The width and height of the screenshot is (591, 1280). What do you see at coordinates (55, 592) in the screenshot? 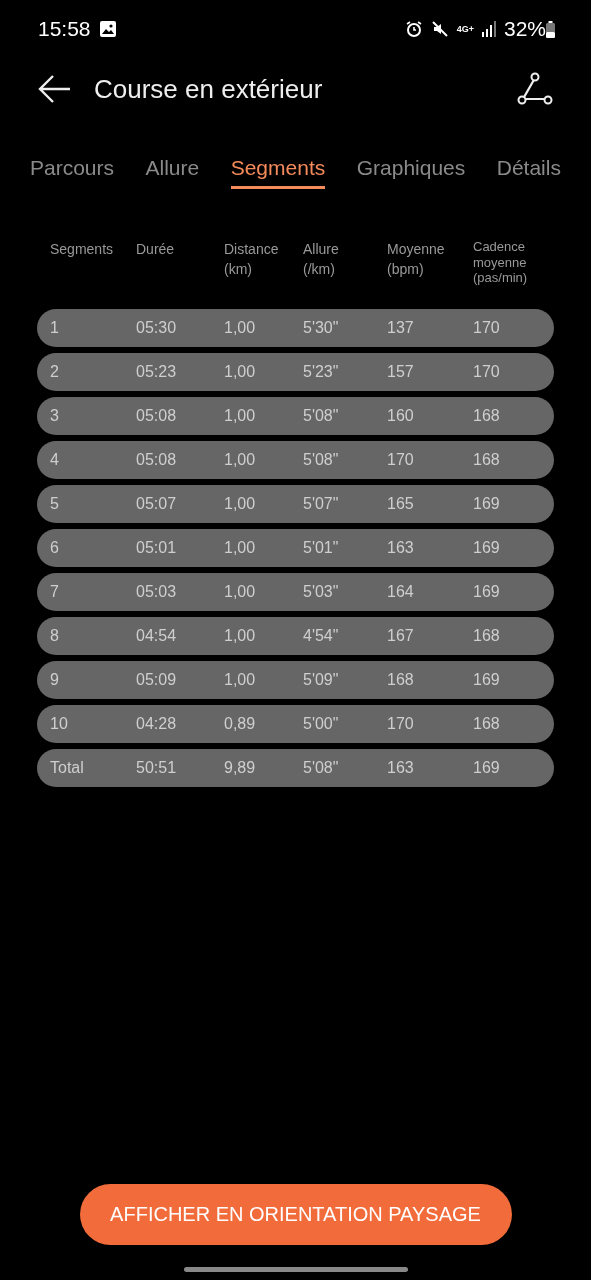
I see `table-cell-text: 7` at bounding box center [55, 592].